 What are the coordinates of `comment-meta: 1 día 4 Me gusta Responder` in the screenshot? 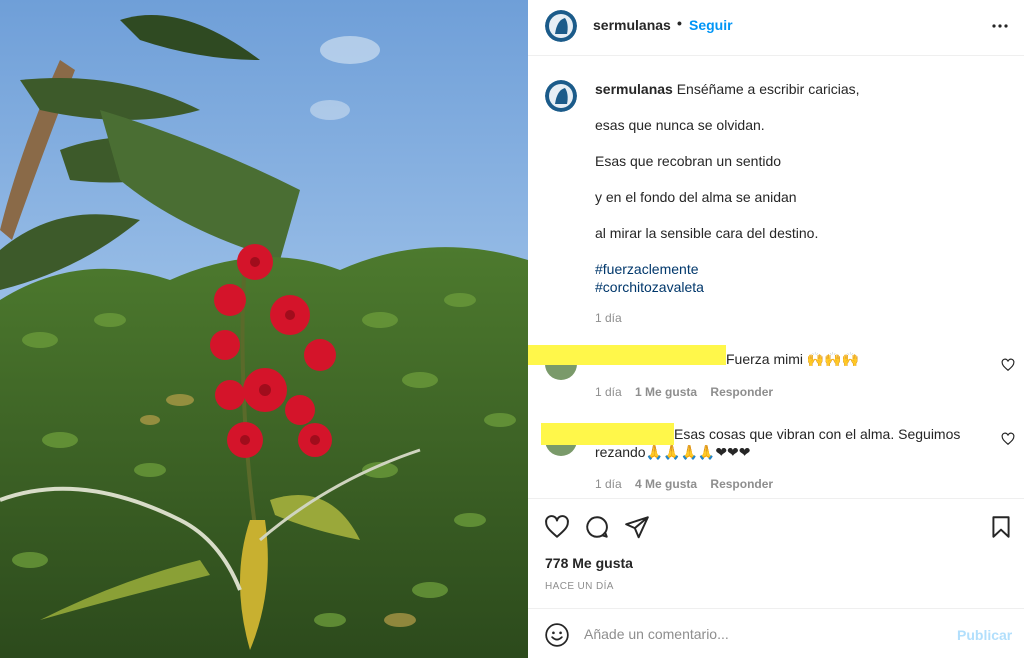 It's located at (684, 484).